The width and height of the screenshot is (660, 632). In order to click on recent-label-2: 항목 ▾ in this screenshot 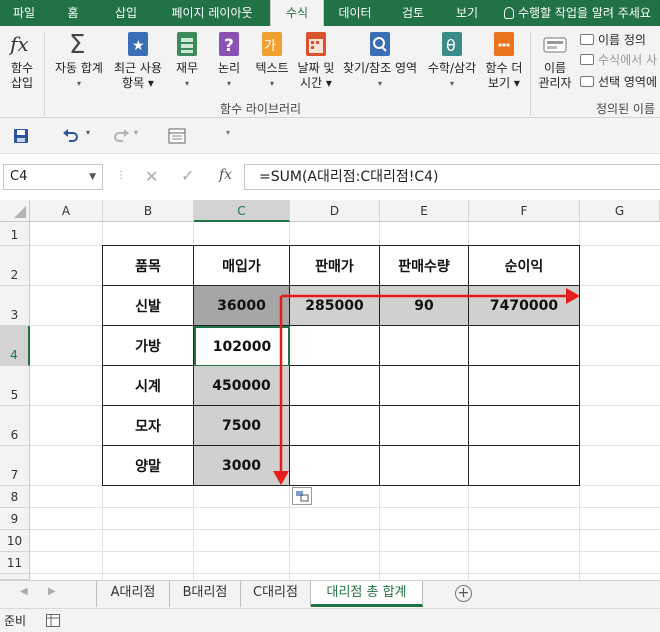, I will do `click(138, 83)`.